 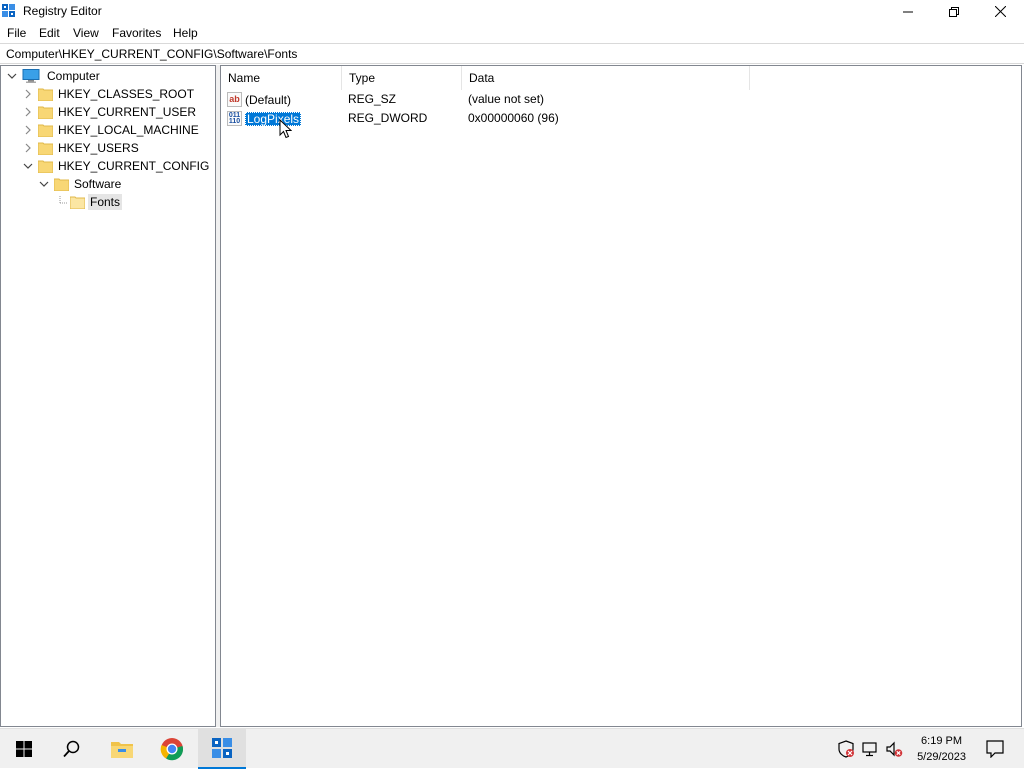 I want to click on tree-connector, so click(x=63, y=200).